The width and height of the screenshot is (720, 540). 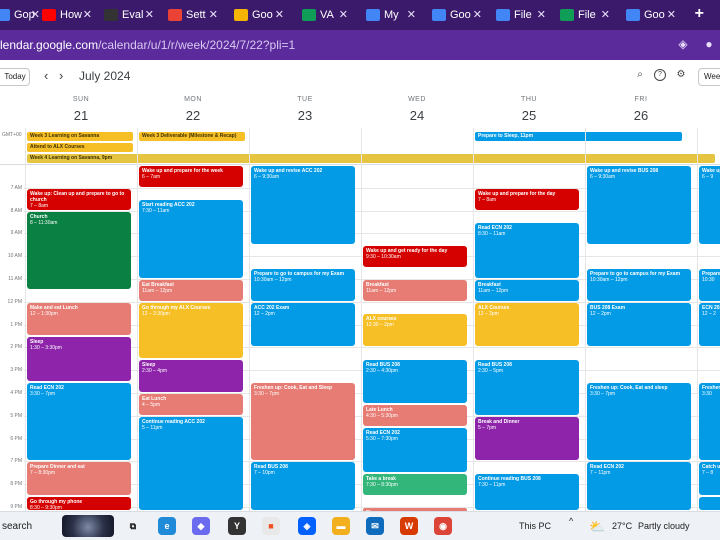 I want to click on day-date: 21, so click(x=81, y=115).